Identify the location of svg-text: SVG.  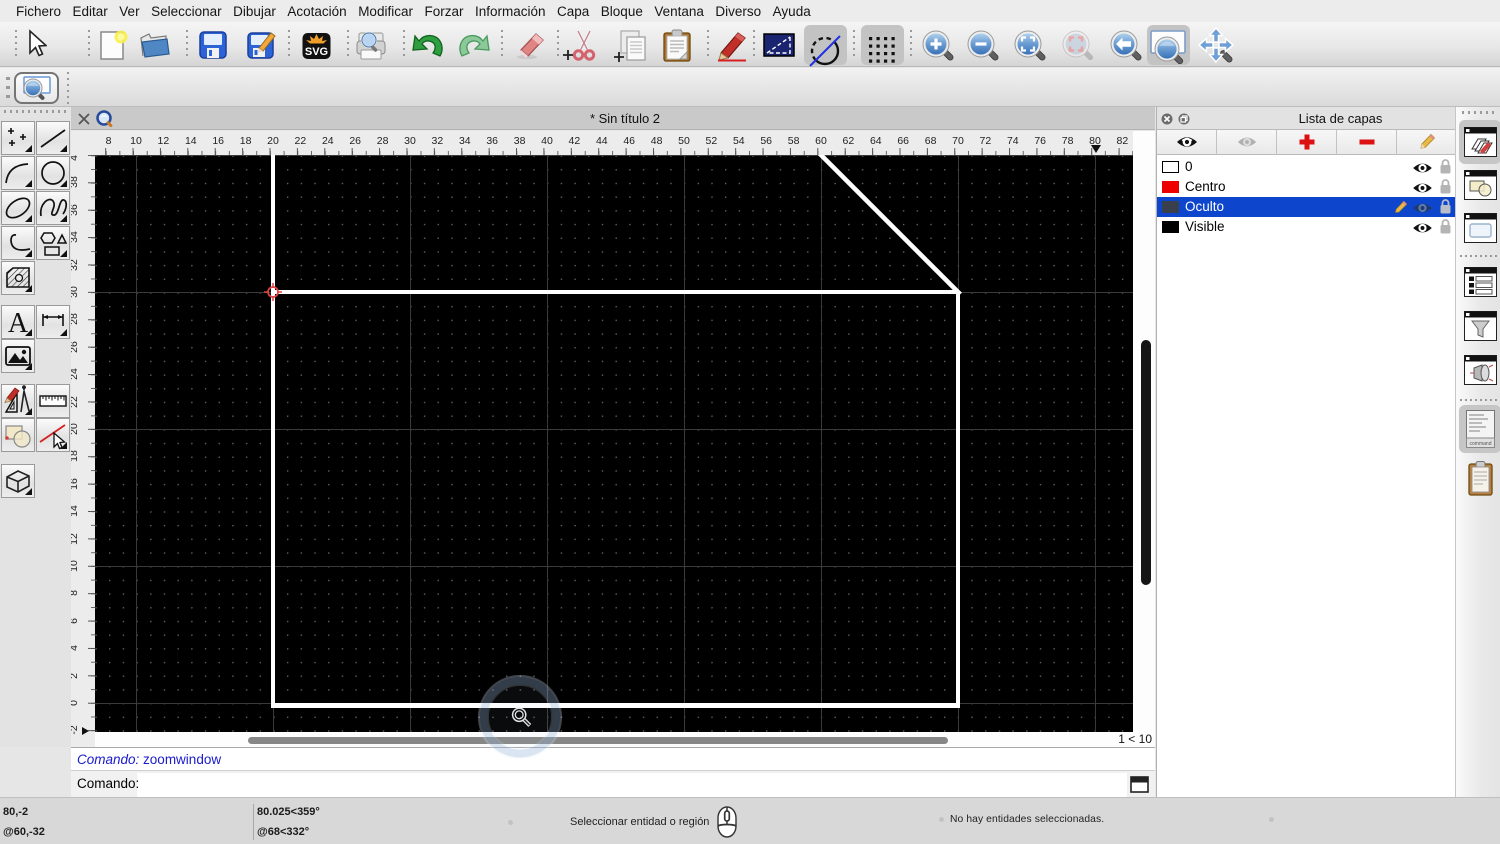
(316, 52).